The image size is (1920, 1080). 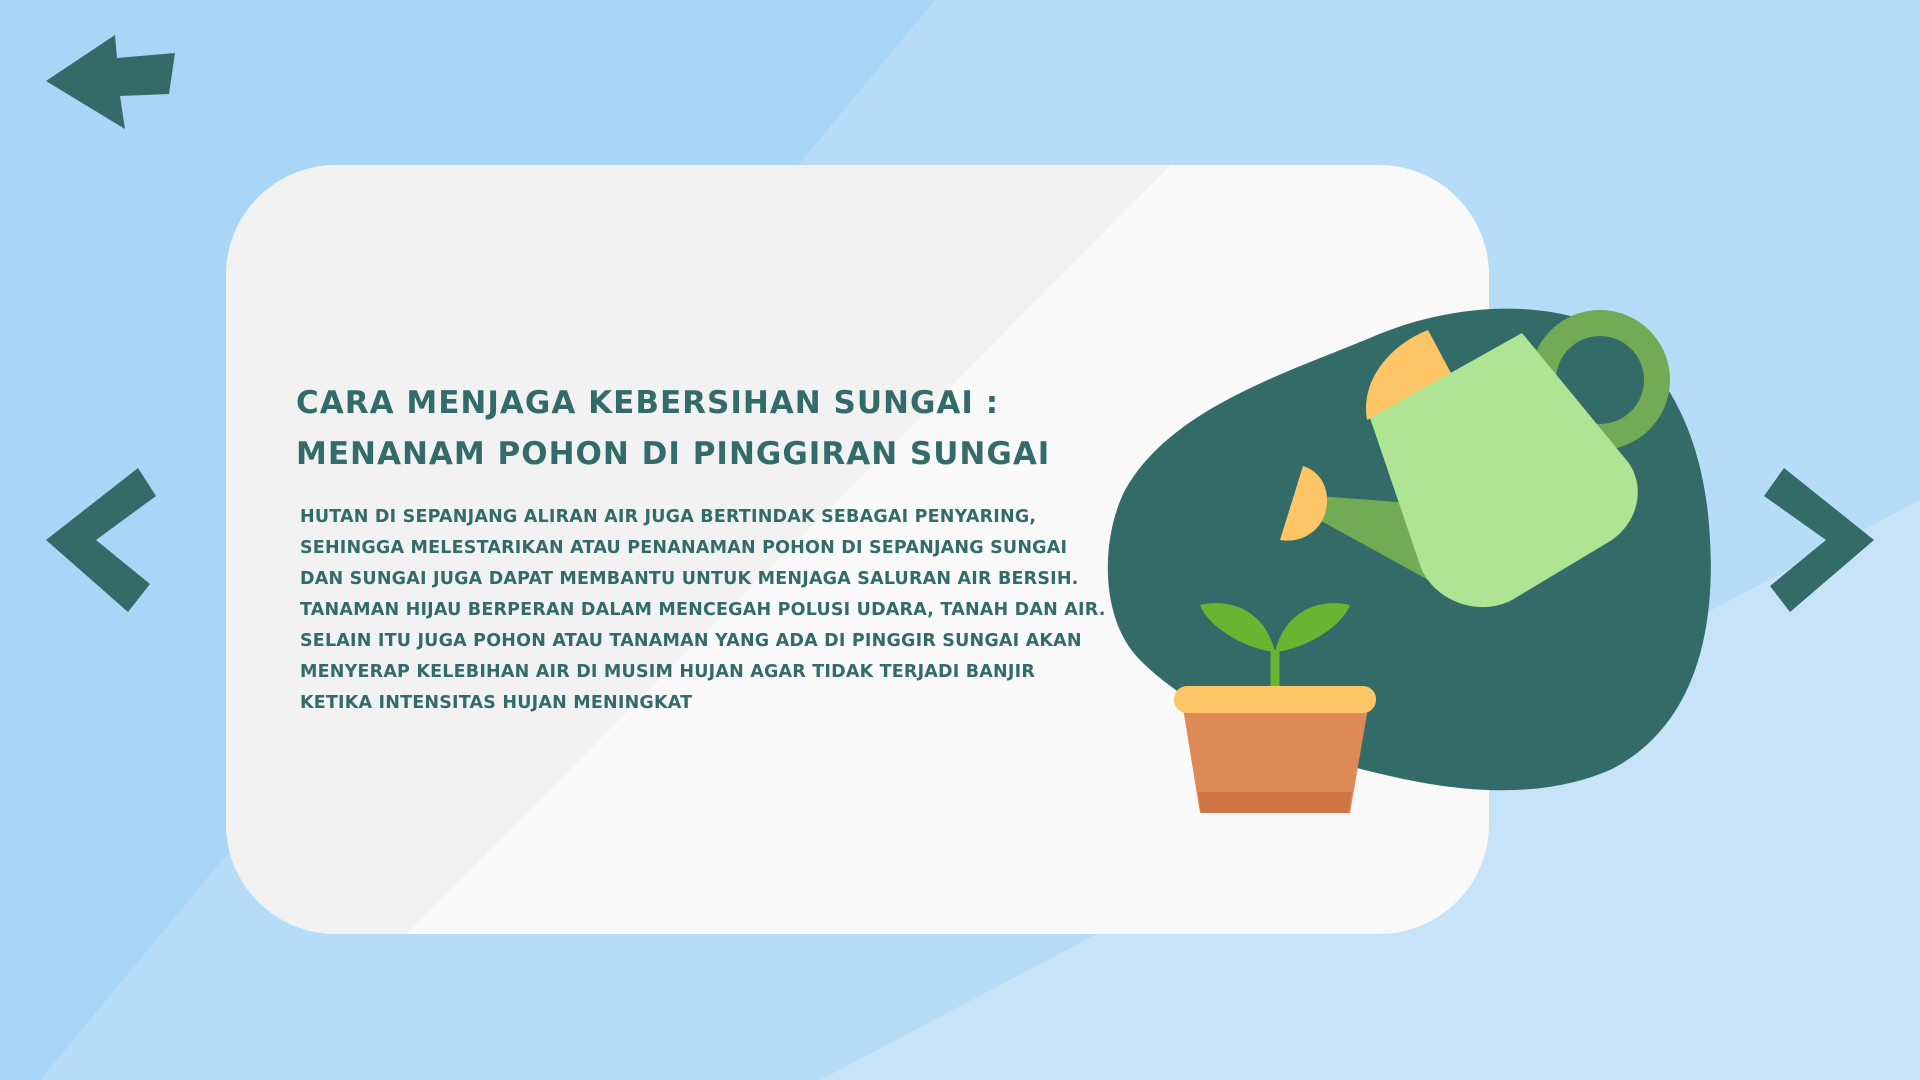 What do you see at coordinates (1275, 802) in the screenshot?
I see `pot-base` at bounding box center [1275, 802].